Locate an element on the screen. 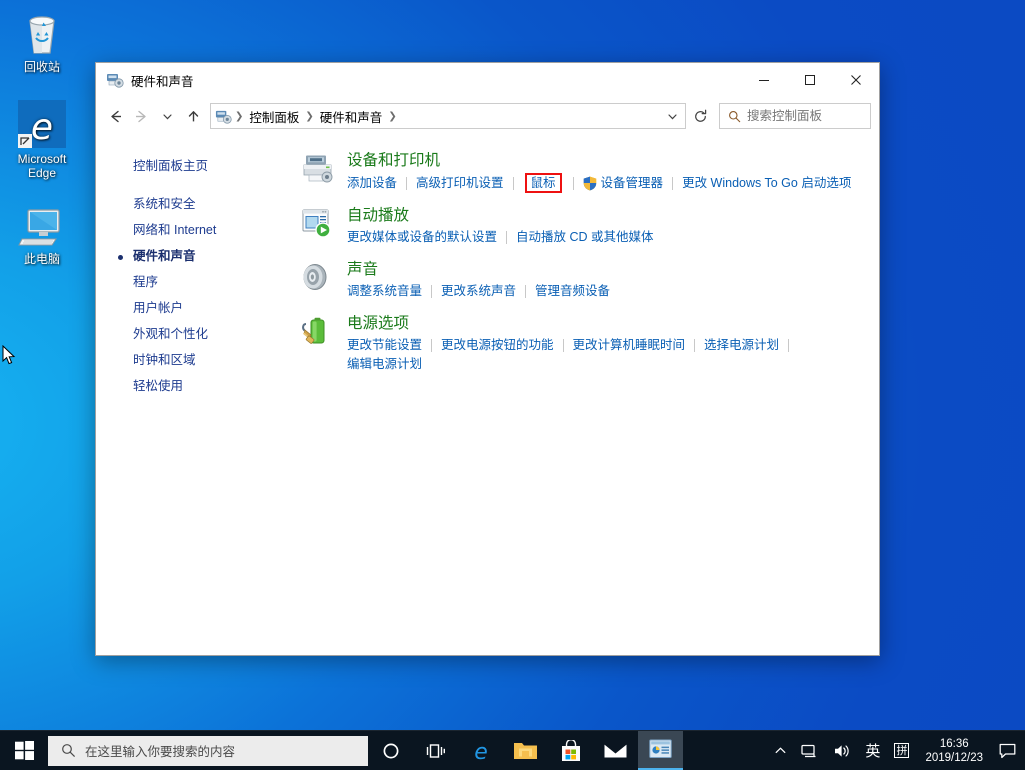  category-title-autoplay: 自动播放 is located at coordinates (606, 216).